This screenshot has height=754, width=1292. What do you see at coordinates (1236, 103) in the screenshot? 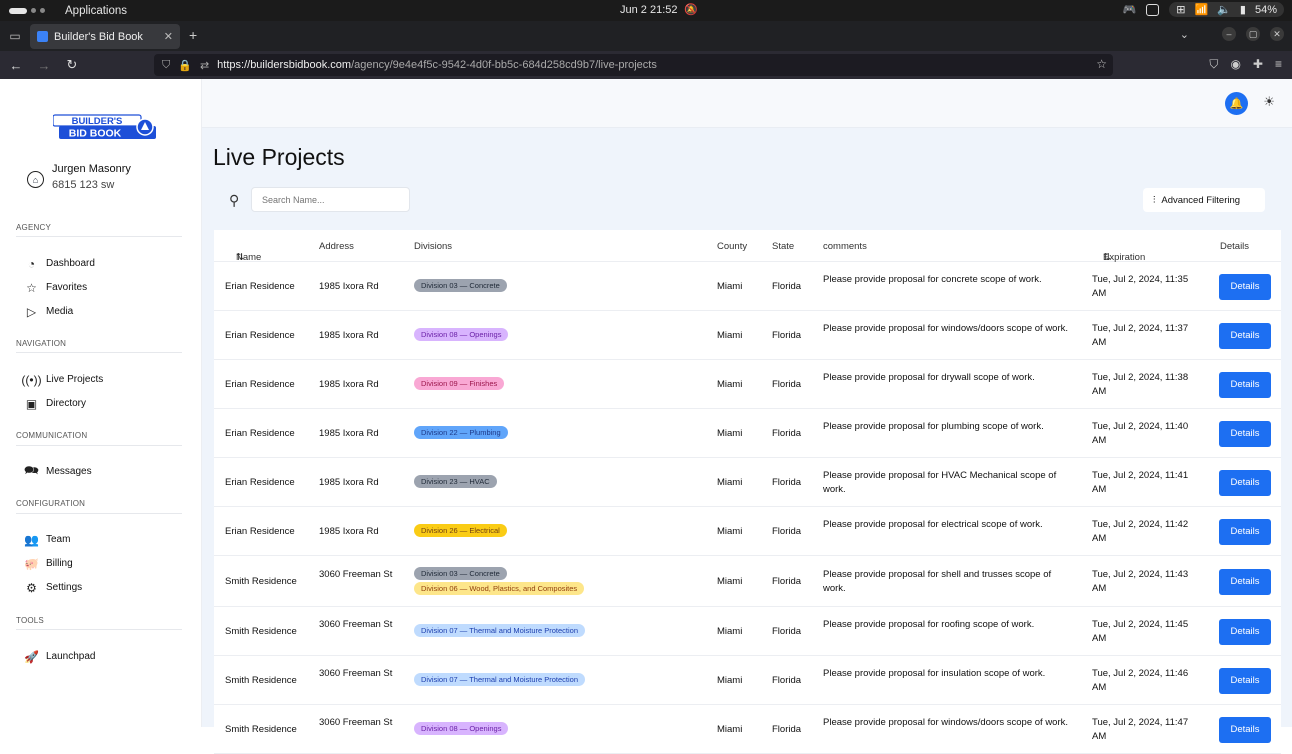
I see `bell-icon: 🔔` at bounding box center [1236, 103].